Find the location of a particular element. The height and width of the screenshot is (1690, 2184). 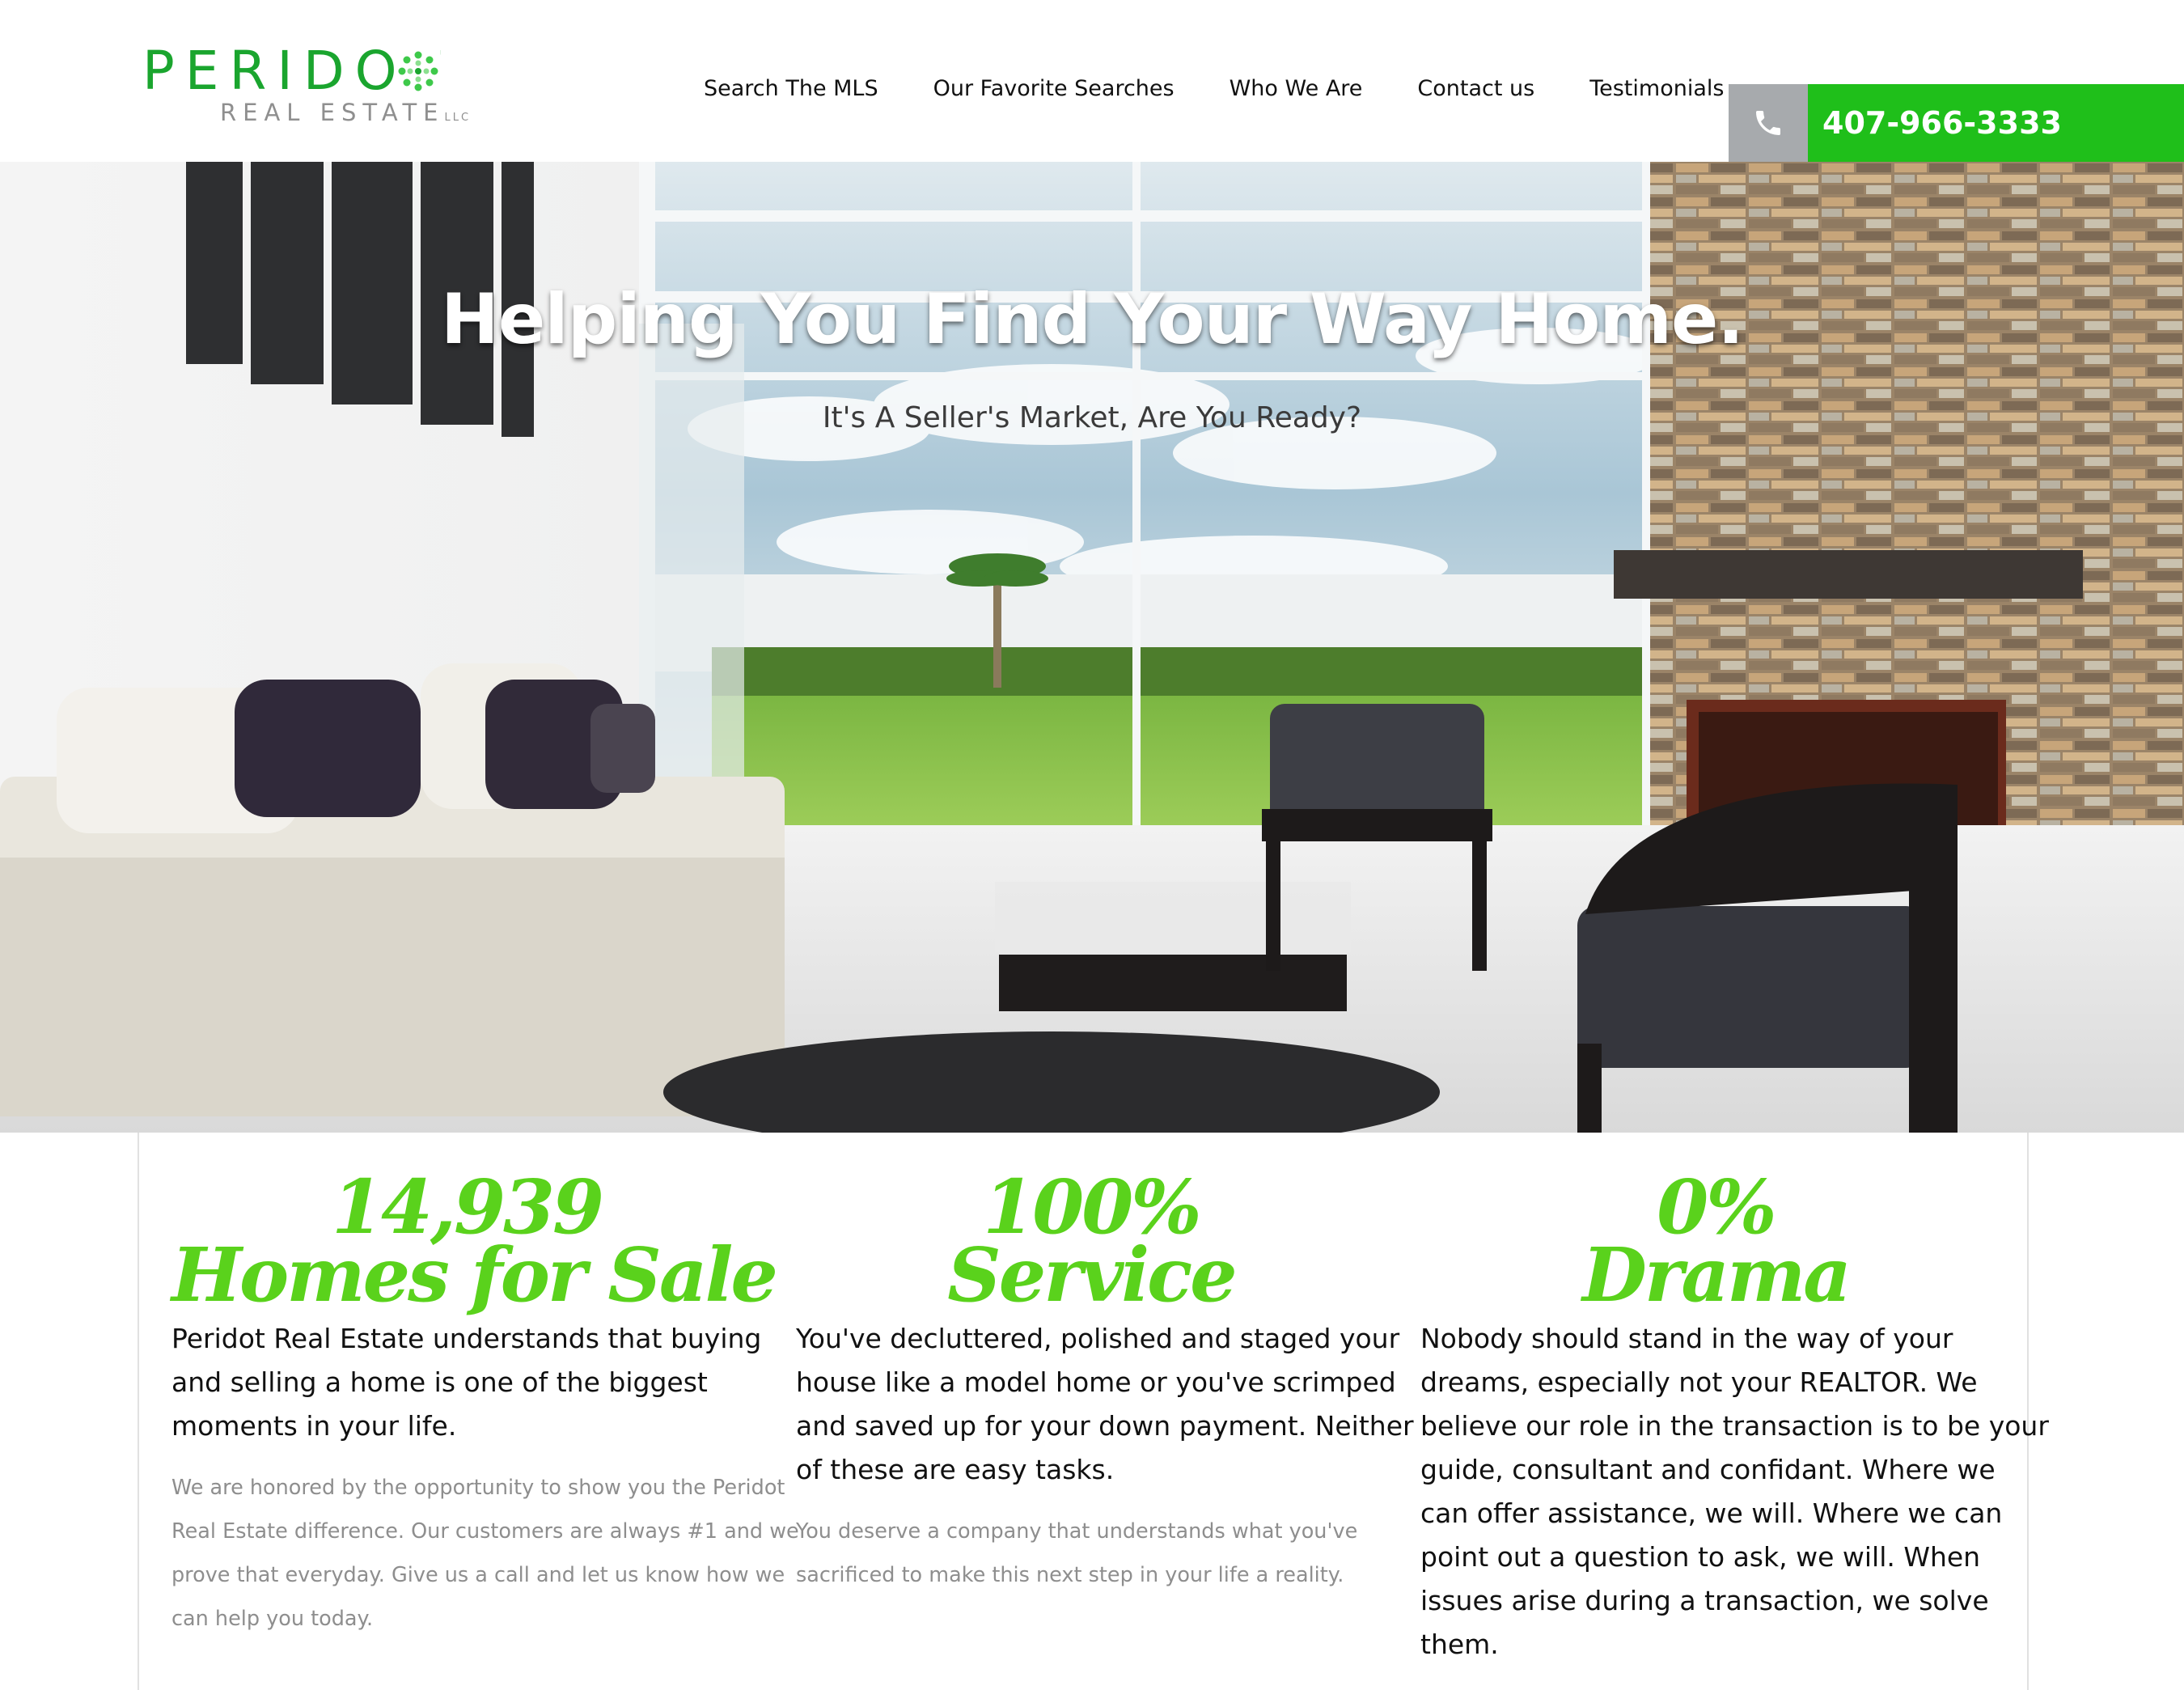

hero-subtitle: It's A Seller's Market, Are You Ready? is located at coordinates (1092, 417).